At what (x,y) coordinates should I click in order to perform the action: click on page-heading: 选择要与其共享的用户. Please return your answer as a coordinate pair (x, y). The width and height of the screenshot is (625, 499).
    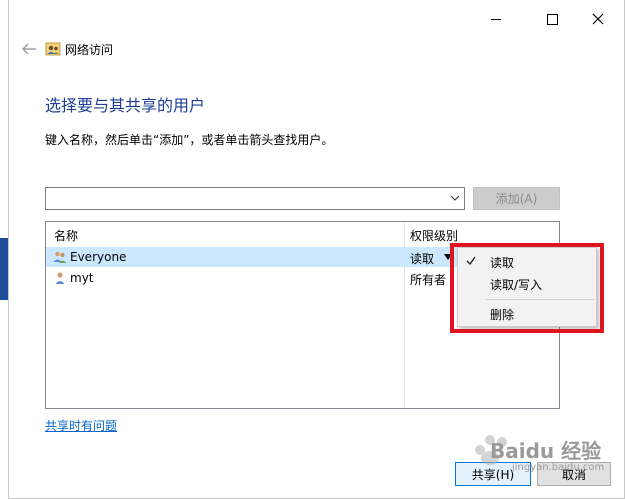
    Looking at the image, I should click on (125, 105).